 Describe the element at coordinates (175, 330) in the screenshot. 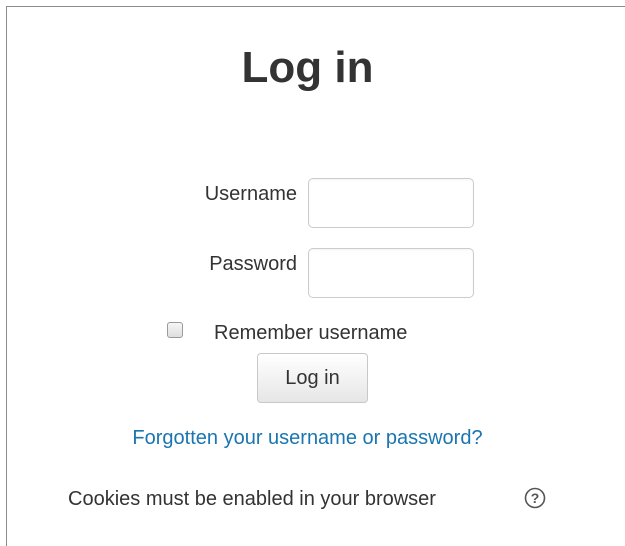

I see `remember-username-checkbox` at that location.